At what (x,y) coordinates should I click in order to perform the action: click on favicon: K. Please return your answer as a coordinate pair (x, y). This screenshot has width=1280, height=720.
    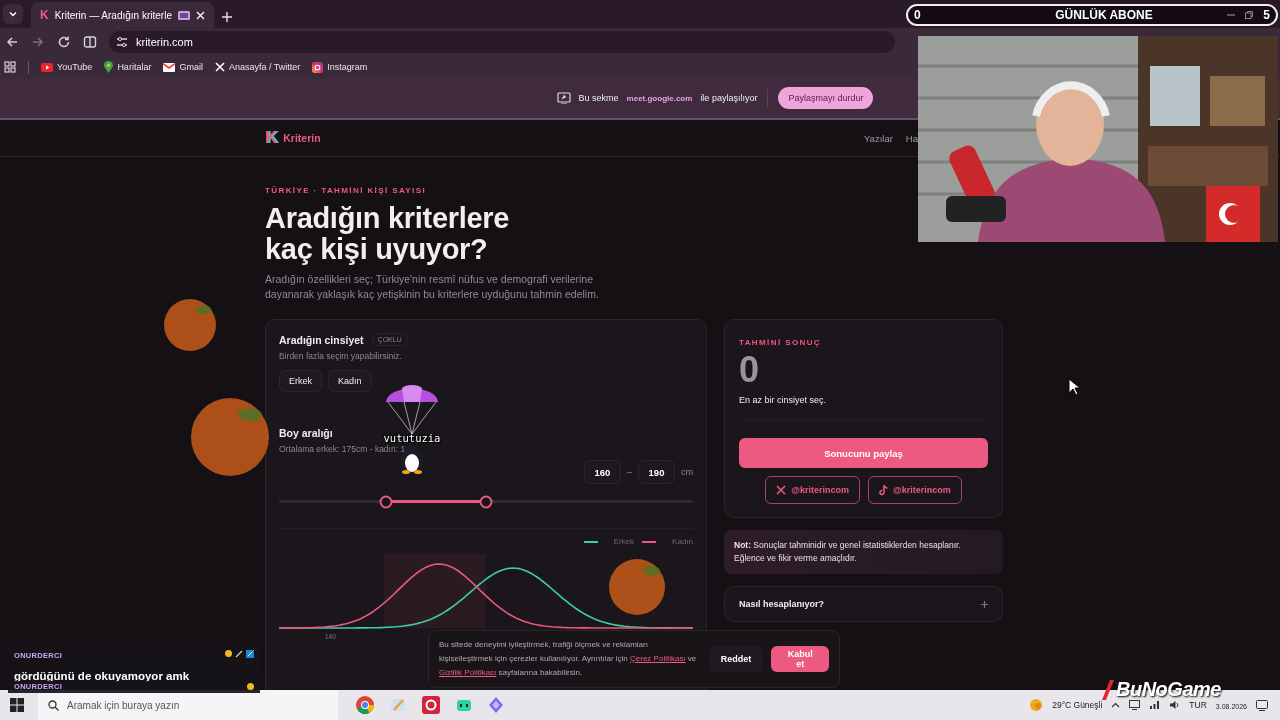
    Looking at the image, I should click on (44, 15).